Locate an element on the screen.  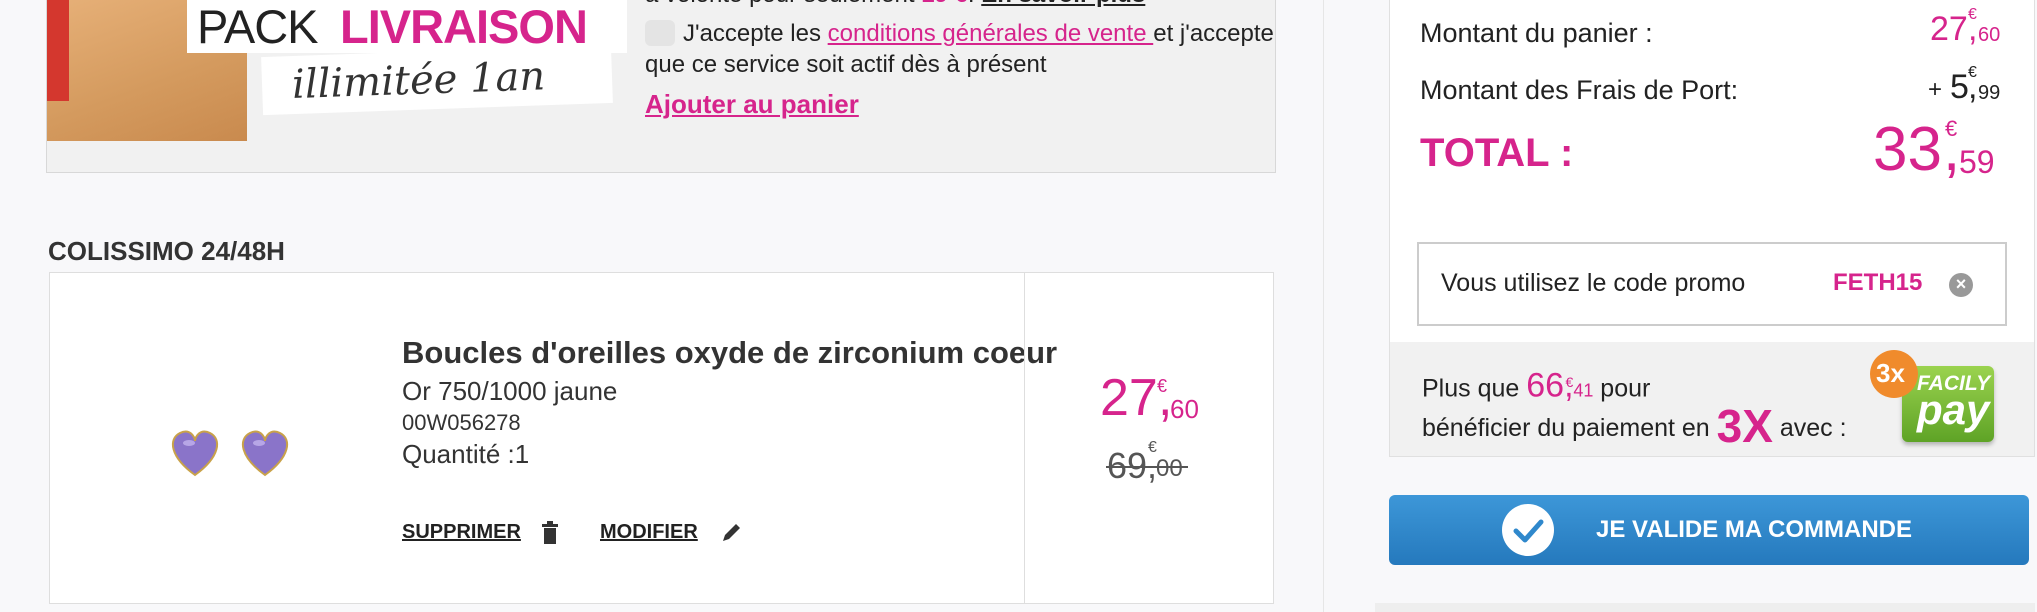
modify-item-link: MODIFIER is located at coordinates (649, 532).